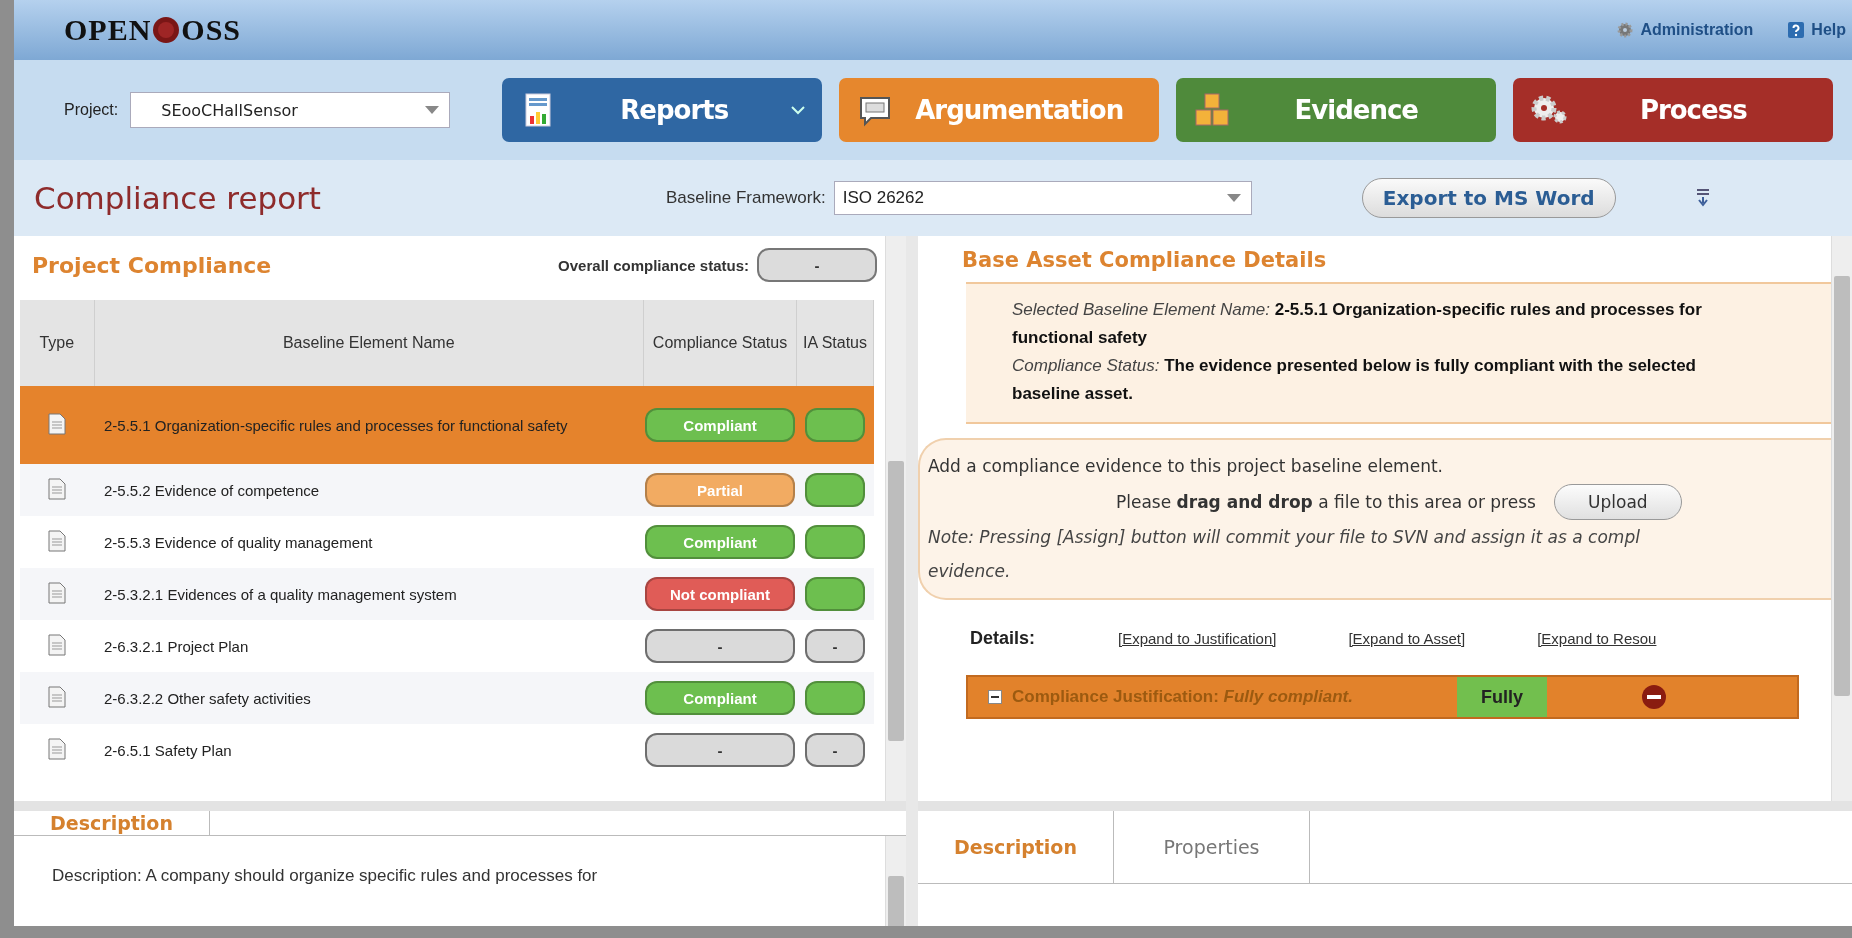  I want to click on project-label: Project:, so click(91, 110).